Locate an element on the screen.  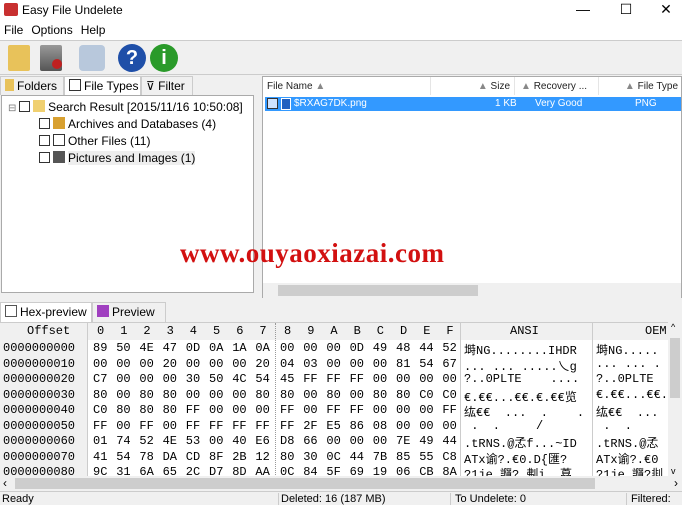
tree-item-archives: Archives and Databases (4) is located at coordinates (127, 125).